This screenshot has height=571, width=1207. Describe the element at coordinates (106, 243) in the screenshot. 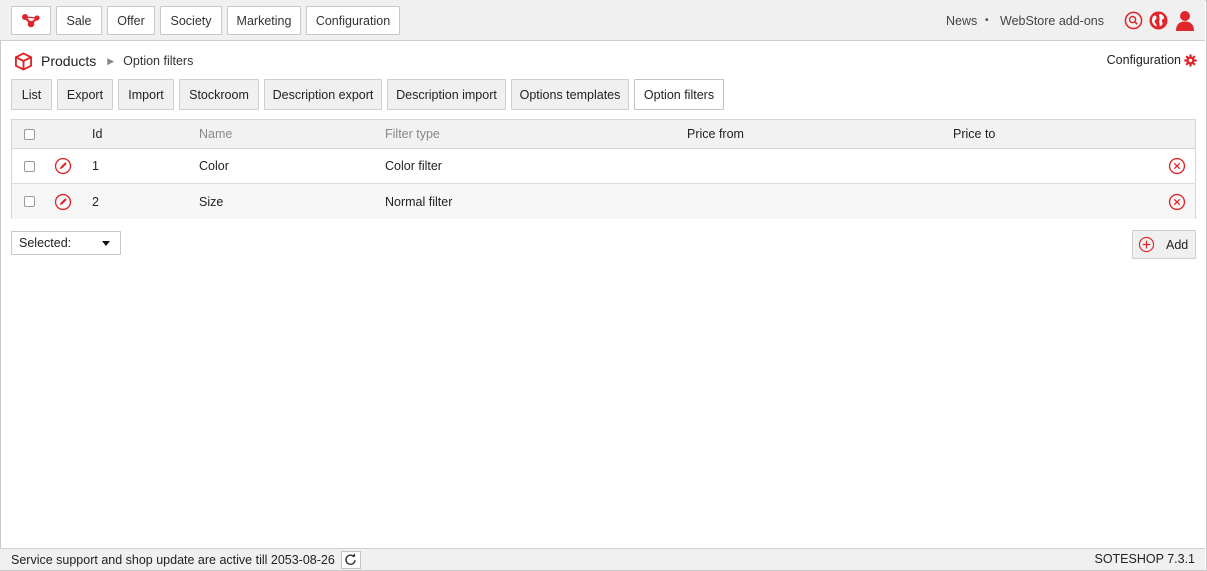

I see `caret-down-icon` at that location.